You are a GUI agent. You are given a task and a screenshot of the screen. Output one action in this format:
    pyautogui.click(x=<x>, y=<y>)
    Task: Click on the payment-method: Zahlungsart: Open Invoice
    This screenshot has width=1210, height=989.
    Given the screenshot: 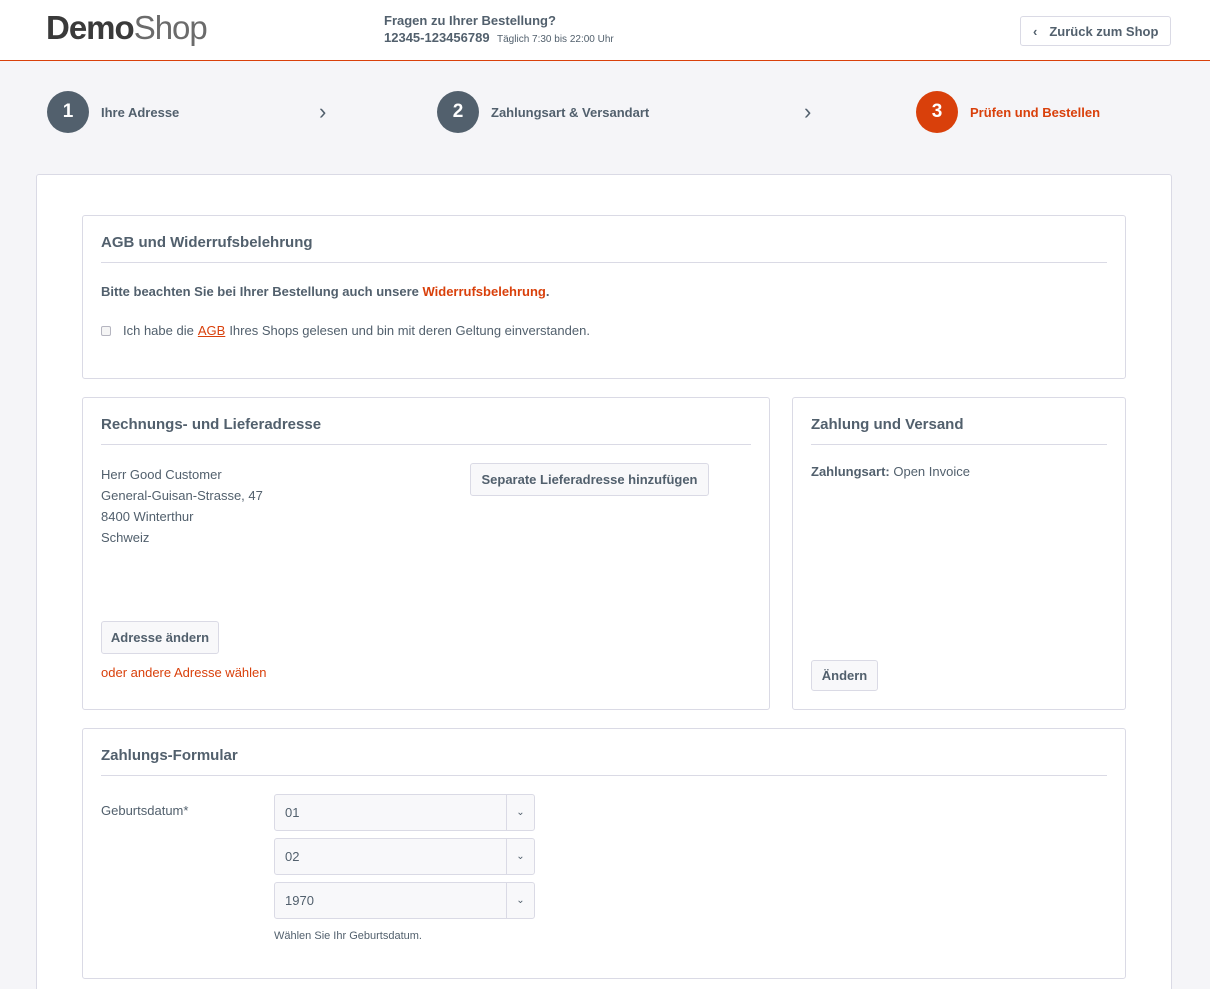 What is the action you would take?
    pyautogui.click(x=890, y=471)
    